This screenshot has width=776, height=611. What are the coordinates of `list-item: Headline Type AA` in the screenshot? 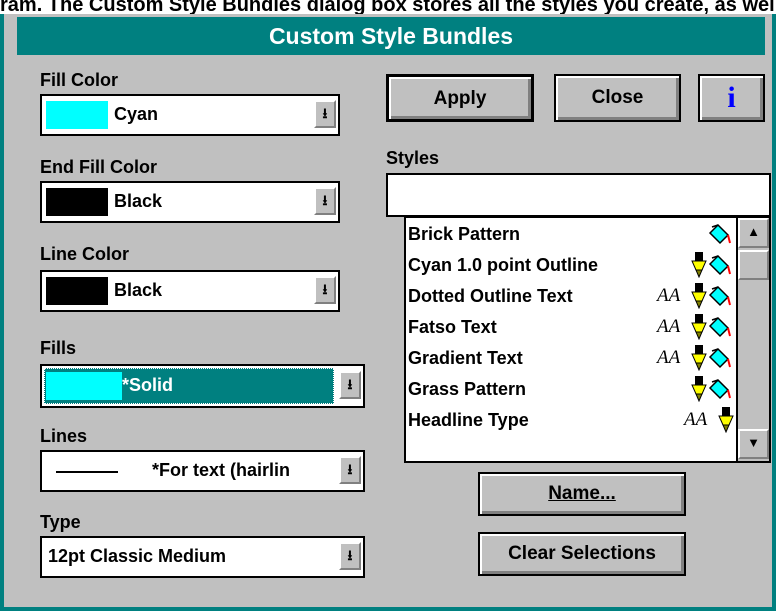 It's located at (572, 420).